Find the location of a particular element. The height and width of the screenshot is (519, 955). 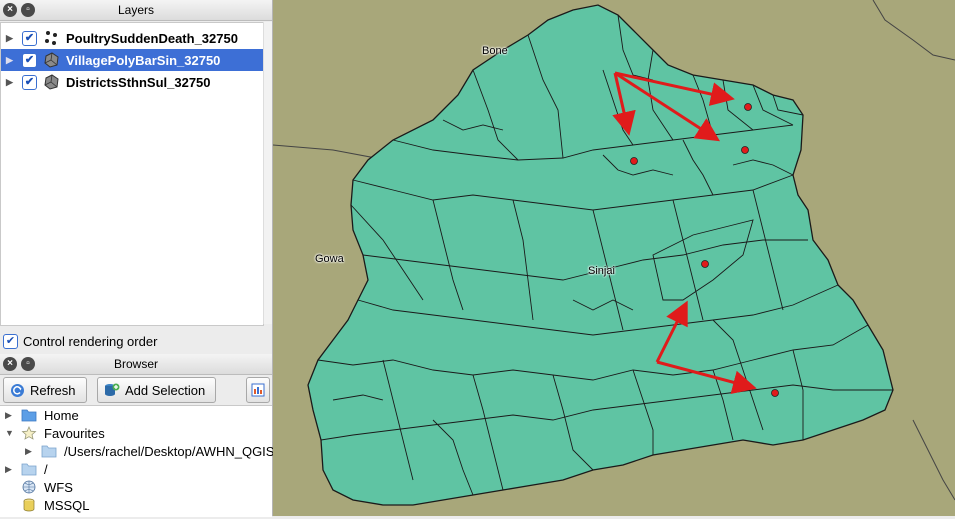

layer-item-villages: ▶ ✔ VillagePolyBarSin_32750 is located at coordinates (132, 60).